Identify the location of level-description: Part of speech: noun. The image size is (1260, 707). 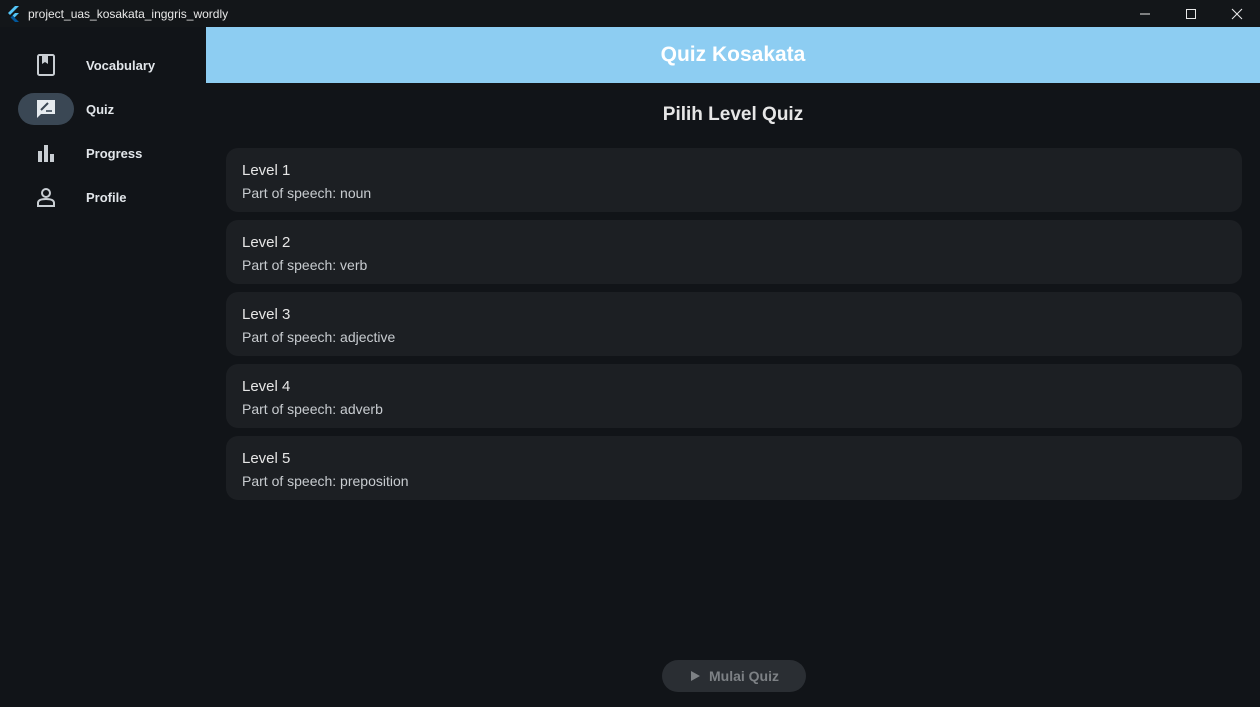
(307, 193).